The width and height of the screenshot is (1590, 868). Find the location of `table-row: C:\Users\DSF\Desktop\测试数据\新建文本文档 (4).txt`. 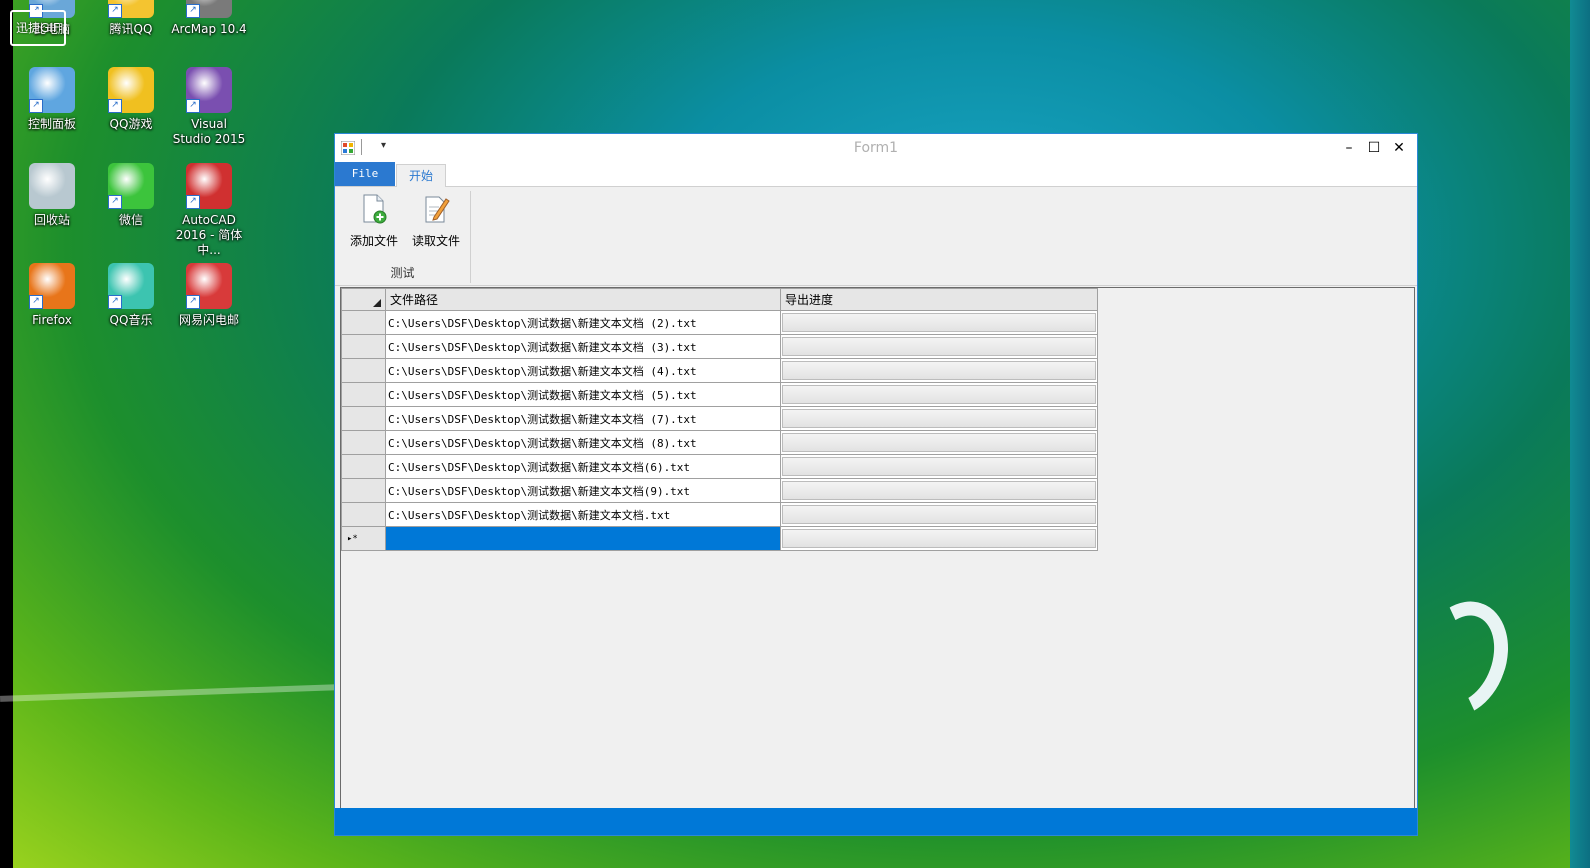

table-row: C:\Users\DSF\Desktop\测试数据\新建文本文档 (4).txt is located at coordinates (719, 370).